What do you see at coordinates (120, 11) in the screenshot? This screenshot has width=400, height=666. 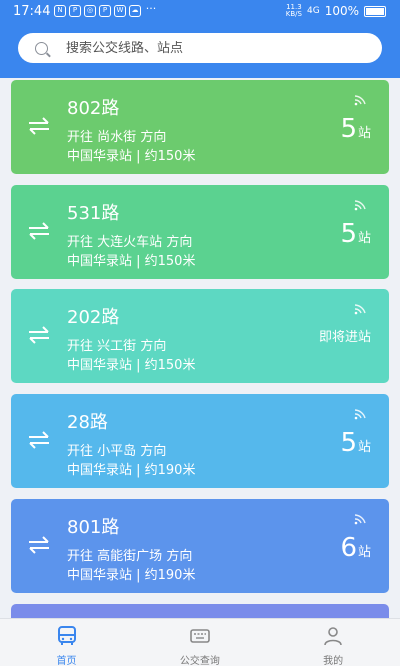 I see `wechat-icon: W` at bounding box center [120, 11].